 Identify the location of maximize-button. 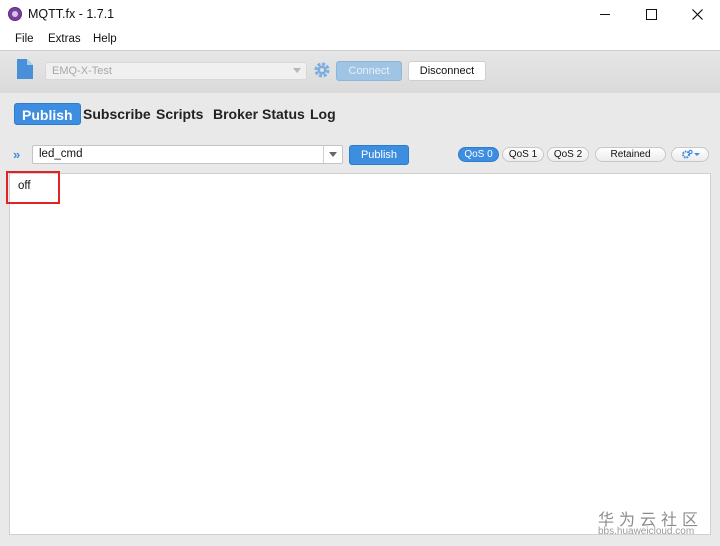
(651, 14).